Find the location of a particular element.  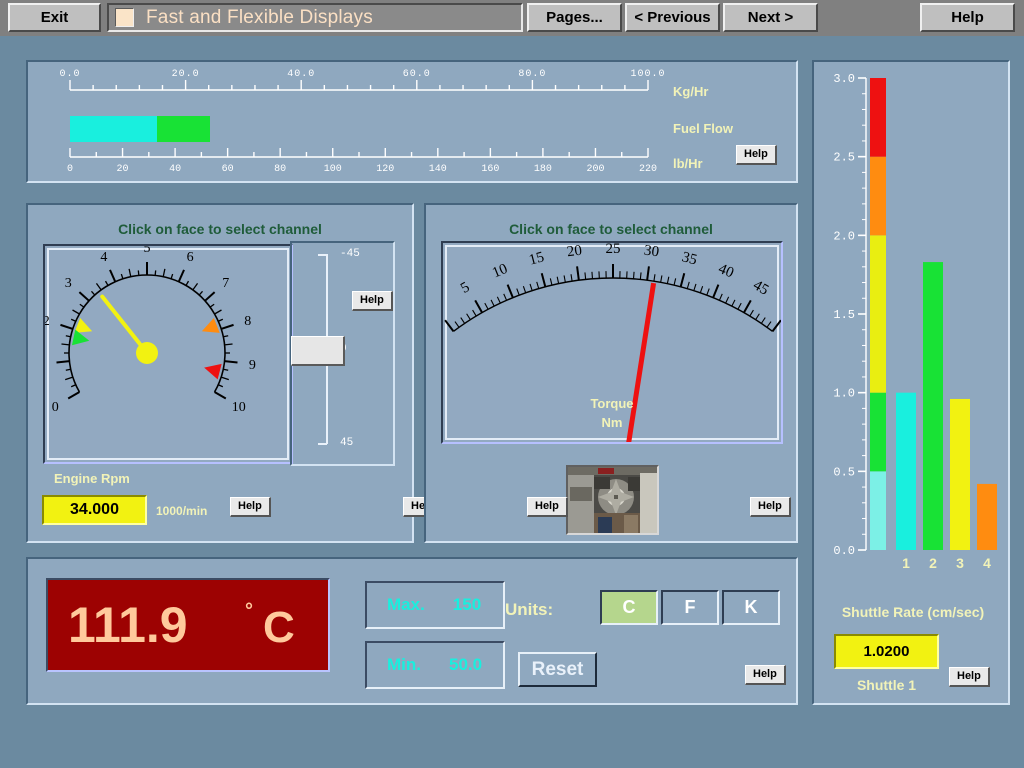

fuel-flow-label: Fuel Flow is located at coordinates (703, 128).